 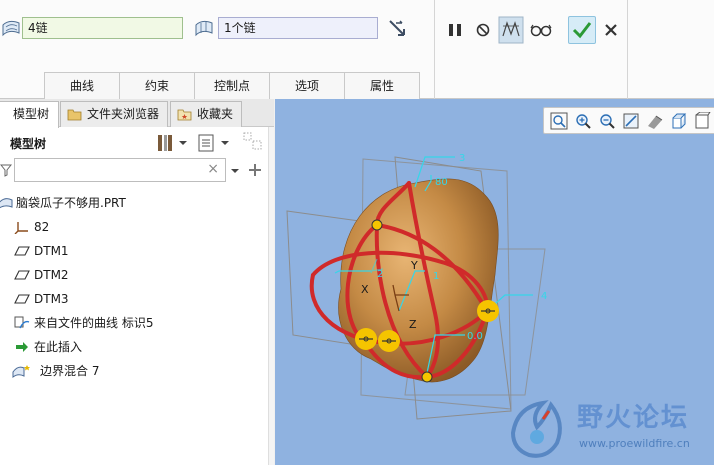 I want to click on tab-control-points: 控制点, so click(x=232, y=85).